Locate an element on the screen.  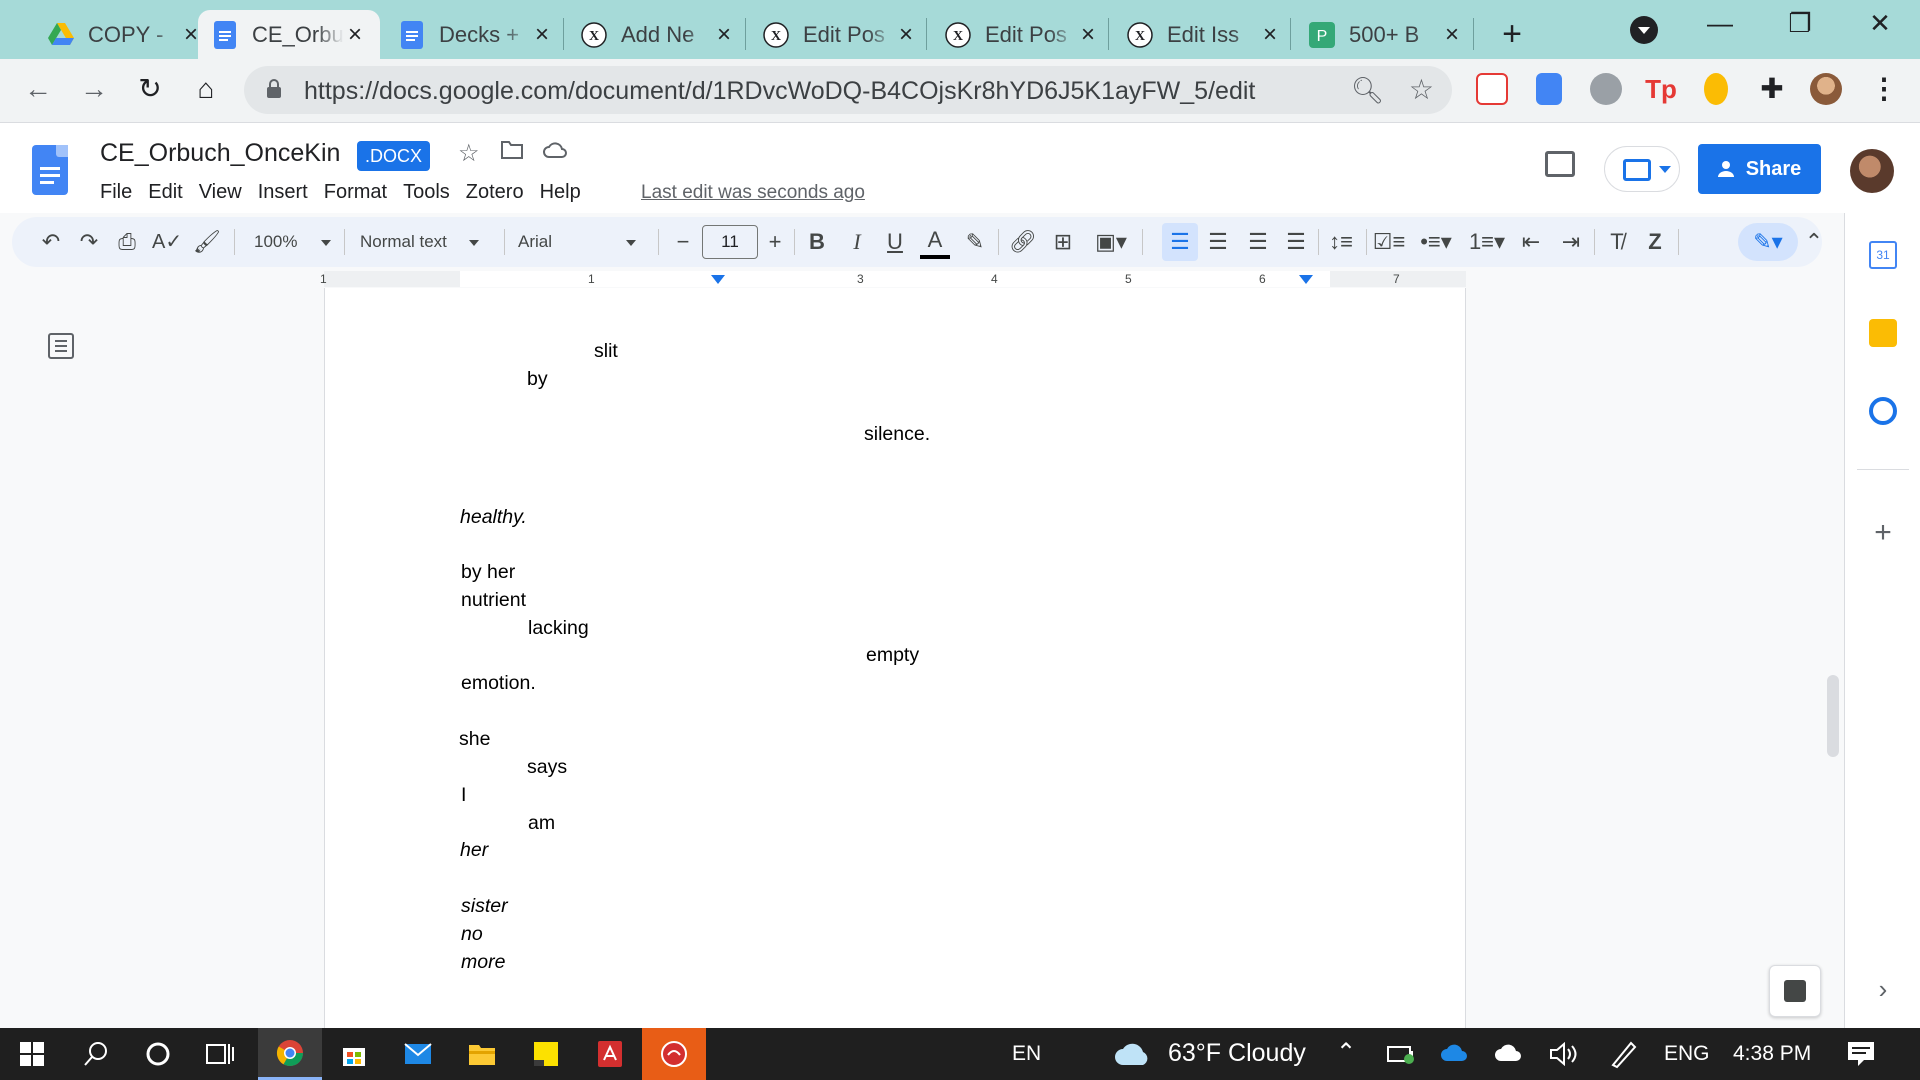
pen-workspace-icon is located at coordinates (1624, 1054).